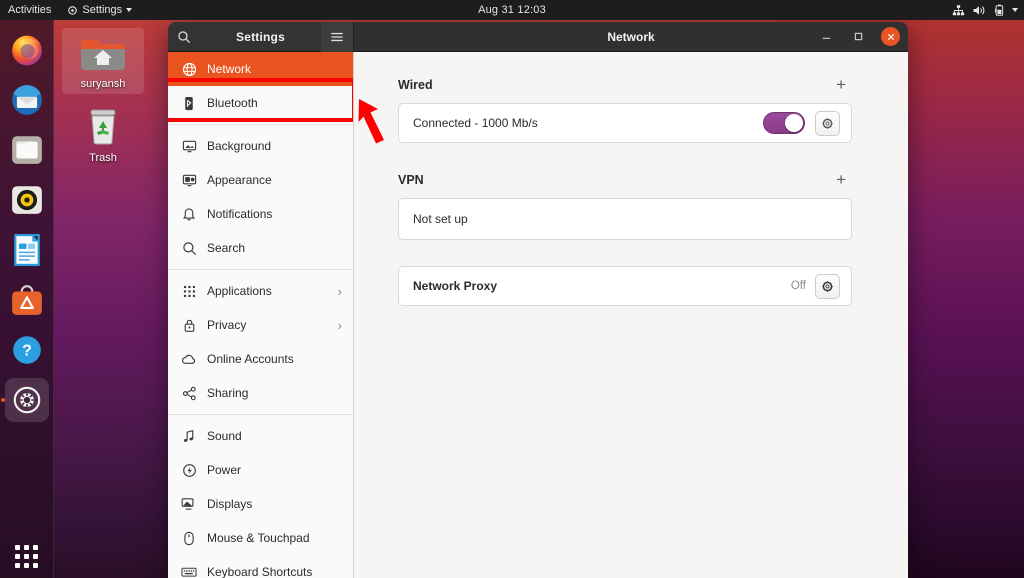  What do you see at coordinates (189, 180) in the screenshot?
I see `appearance-icon` at bounding box center [189, 180].